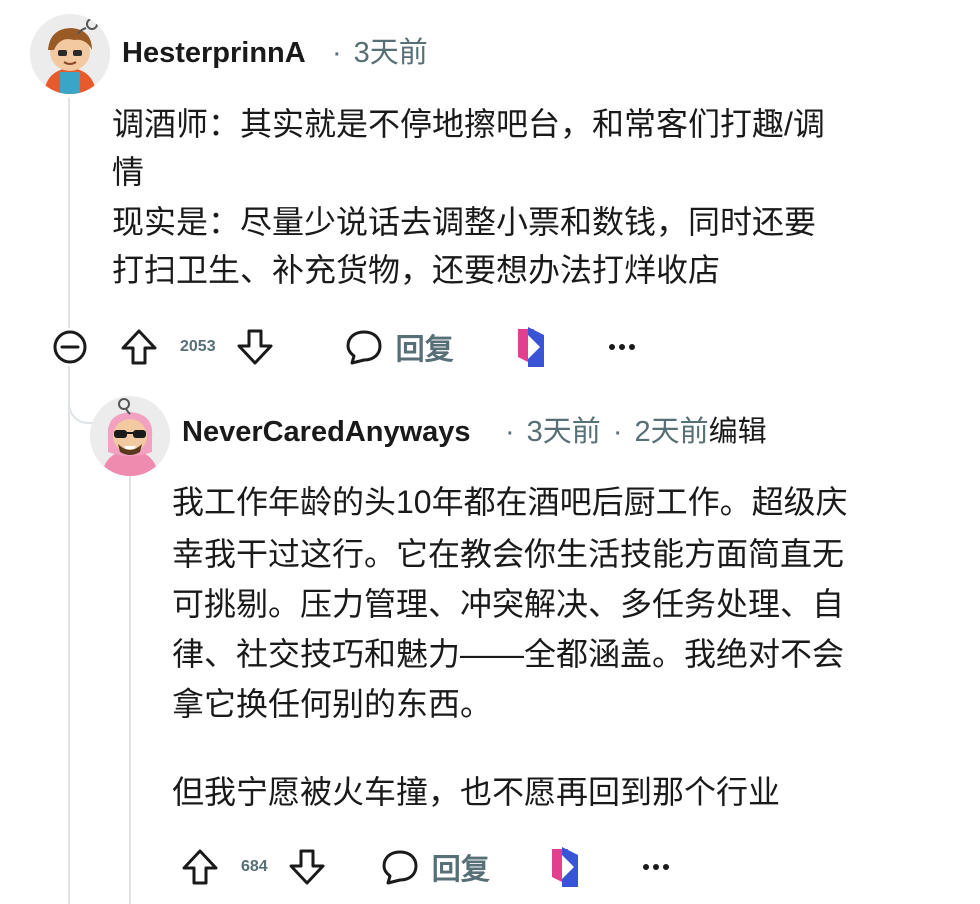 The width and height of the screenshot is (980, 904). I want to click on body-line: 现实是：尽量少说话去调整小票和数钱，同时还要, so click(464, 222).